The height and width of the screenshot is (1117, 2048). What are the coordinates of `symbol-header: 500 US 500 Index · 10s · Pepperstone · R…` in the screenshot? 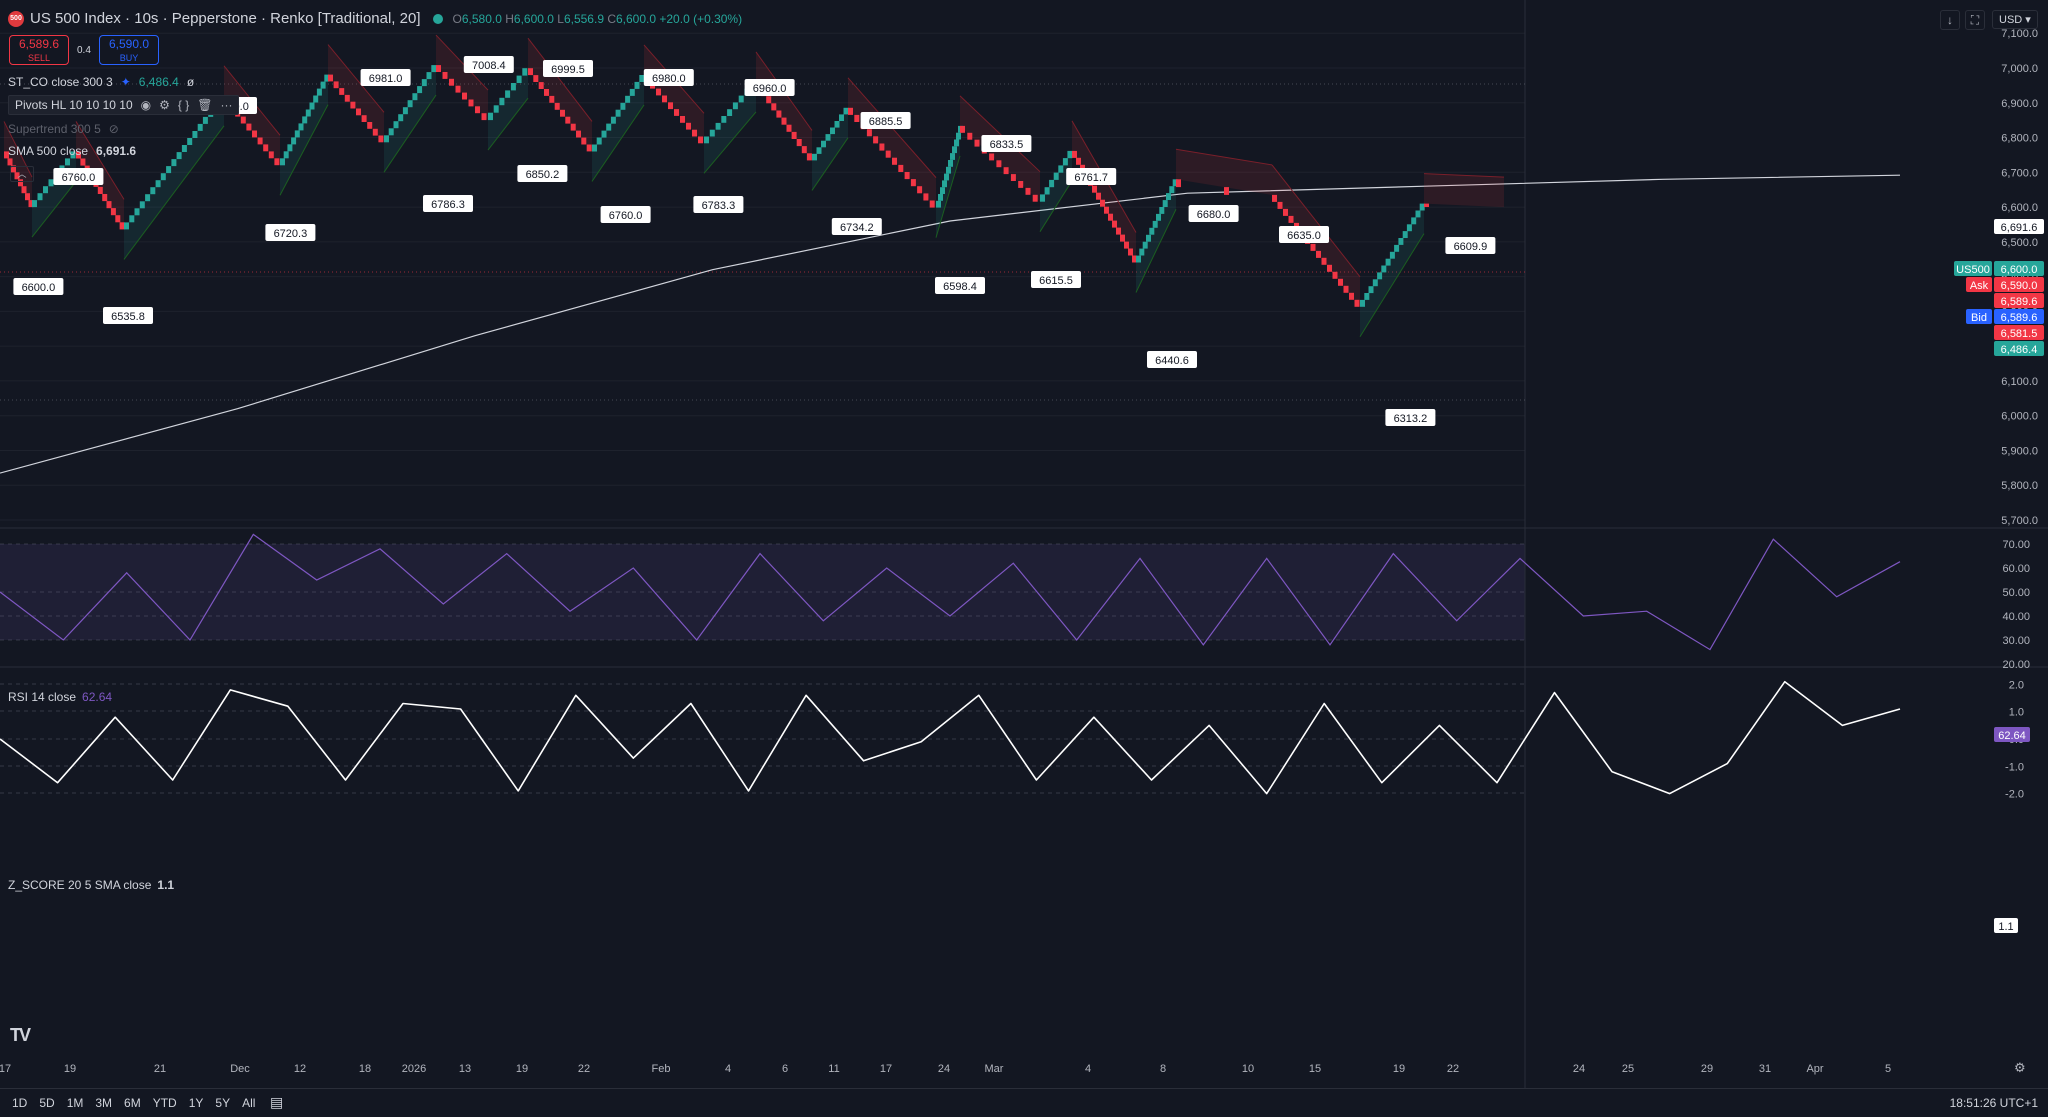 It's located at (375, 18).